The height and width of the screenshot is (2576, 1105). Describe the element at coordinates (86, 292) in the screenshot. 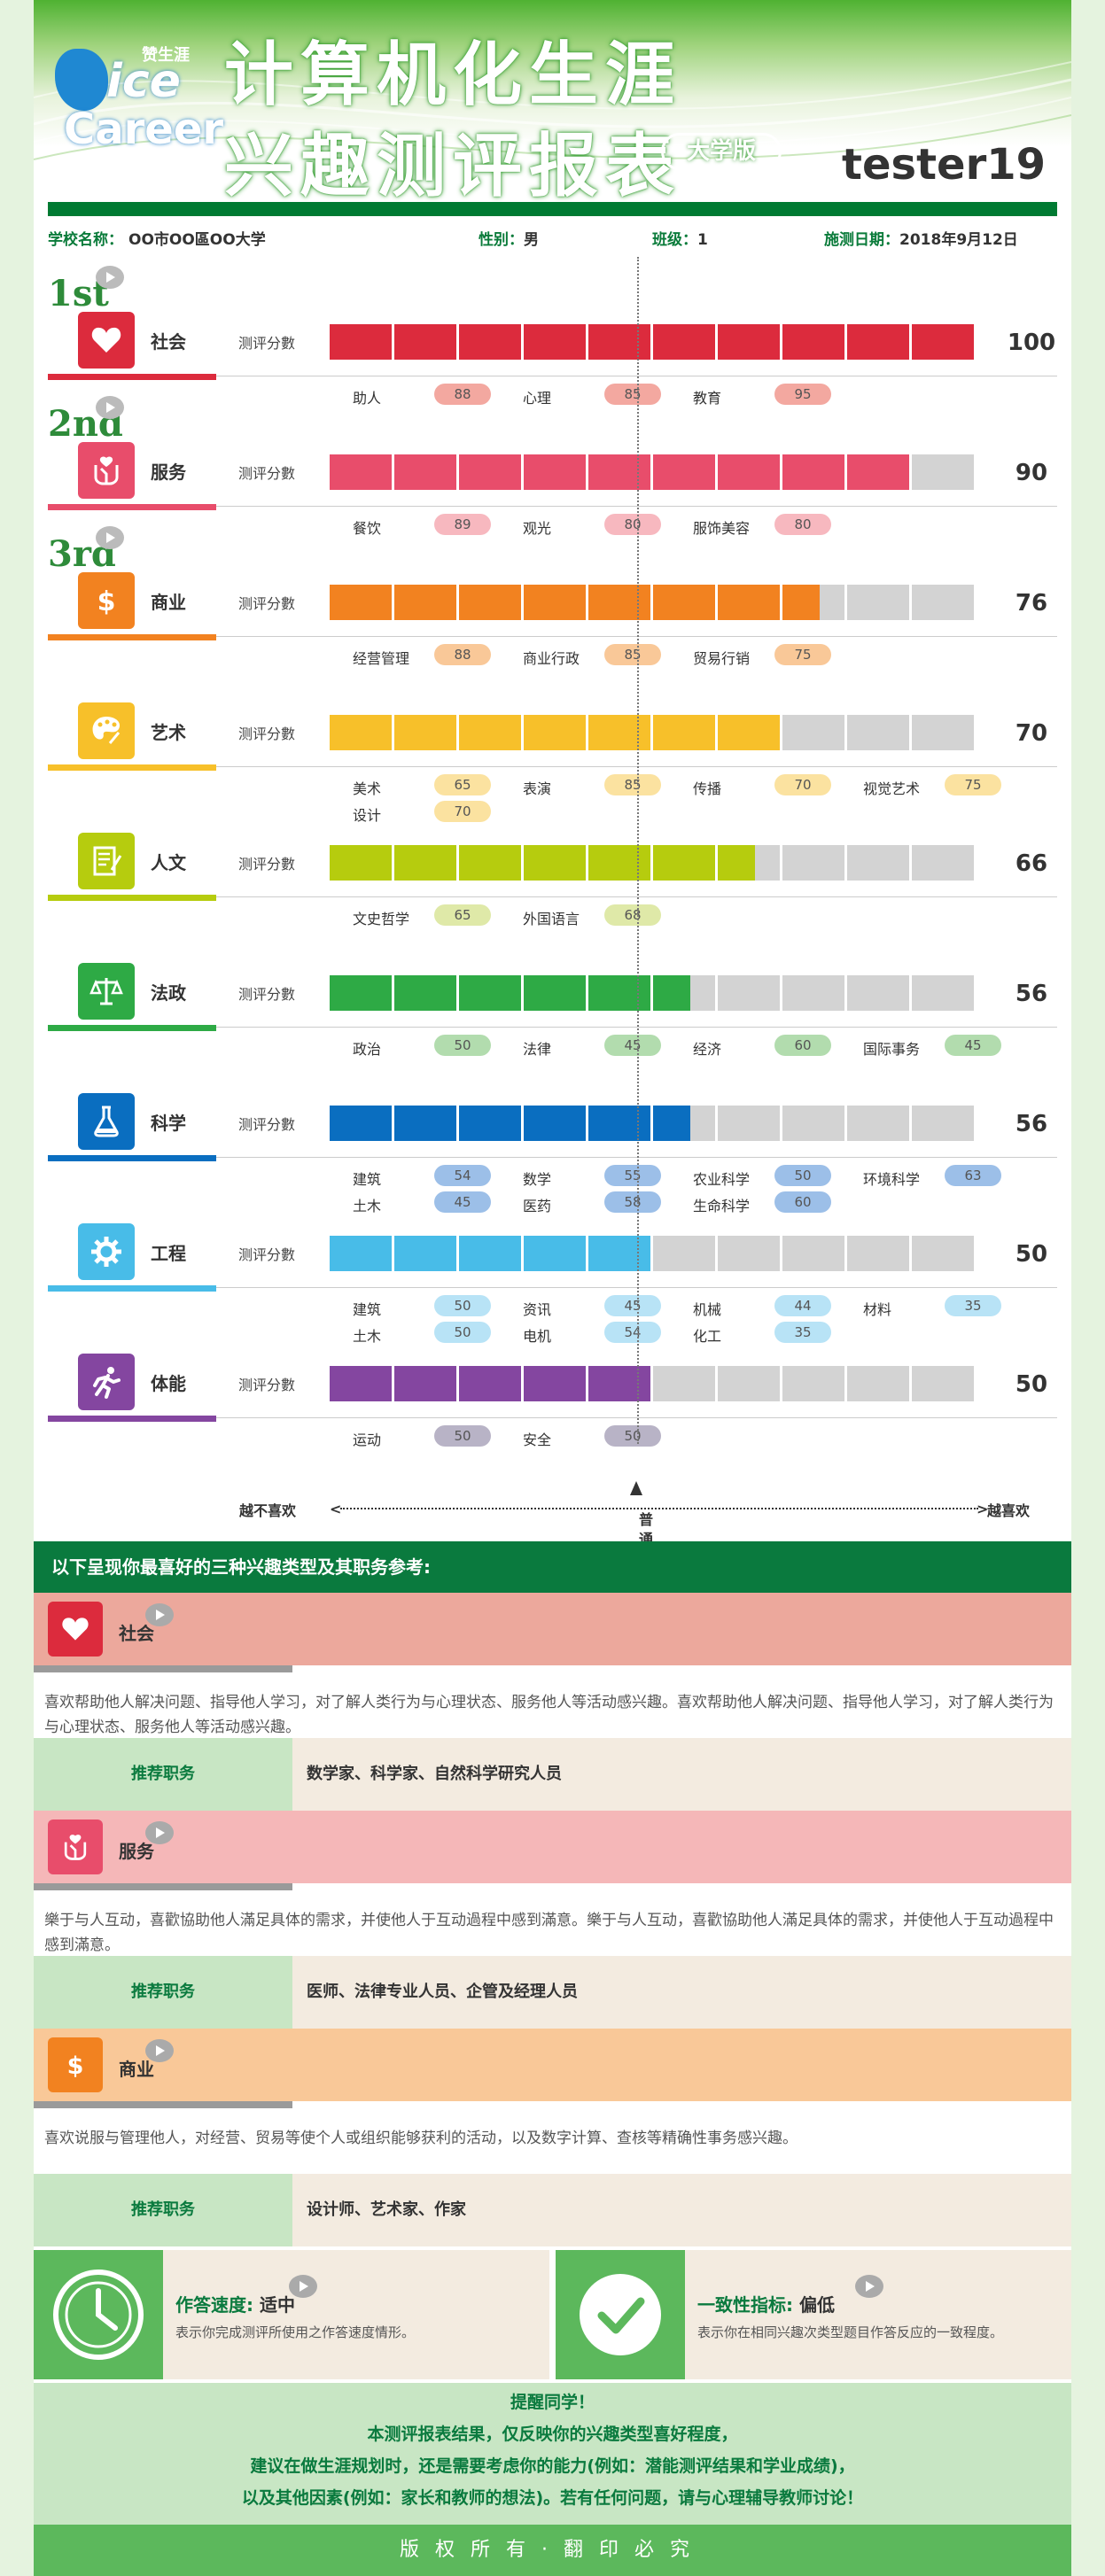

I see `rank-badge: 1st` at that location.